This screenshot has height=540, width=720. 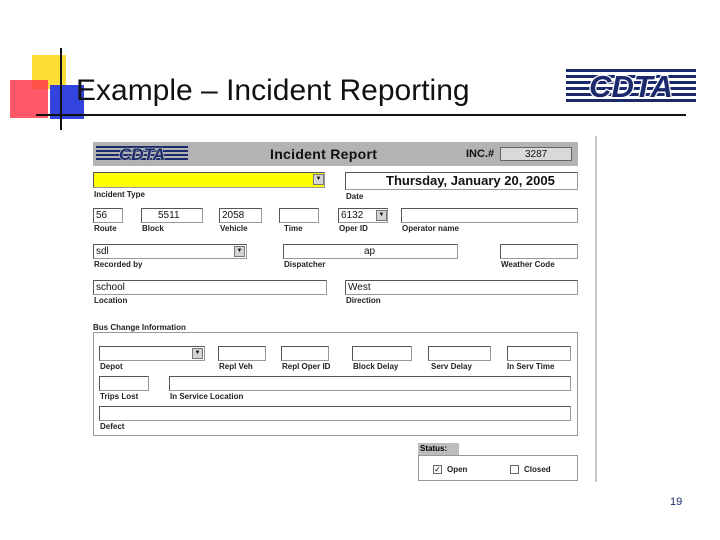 I want to click on repl-oper-id-field, so click(x=305, y=353).